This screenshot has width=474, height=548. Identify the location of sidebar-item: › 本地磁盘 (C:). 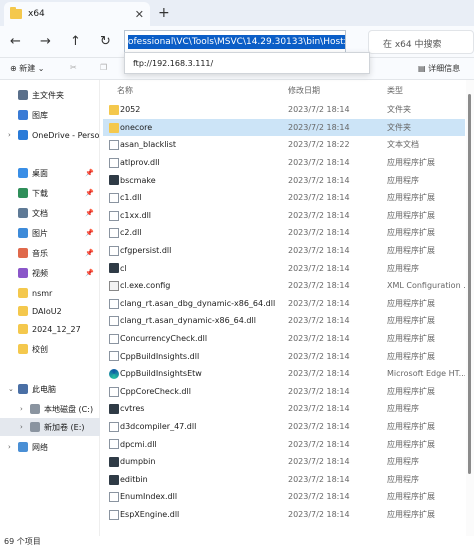
(50, 409).